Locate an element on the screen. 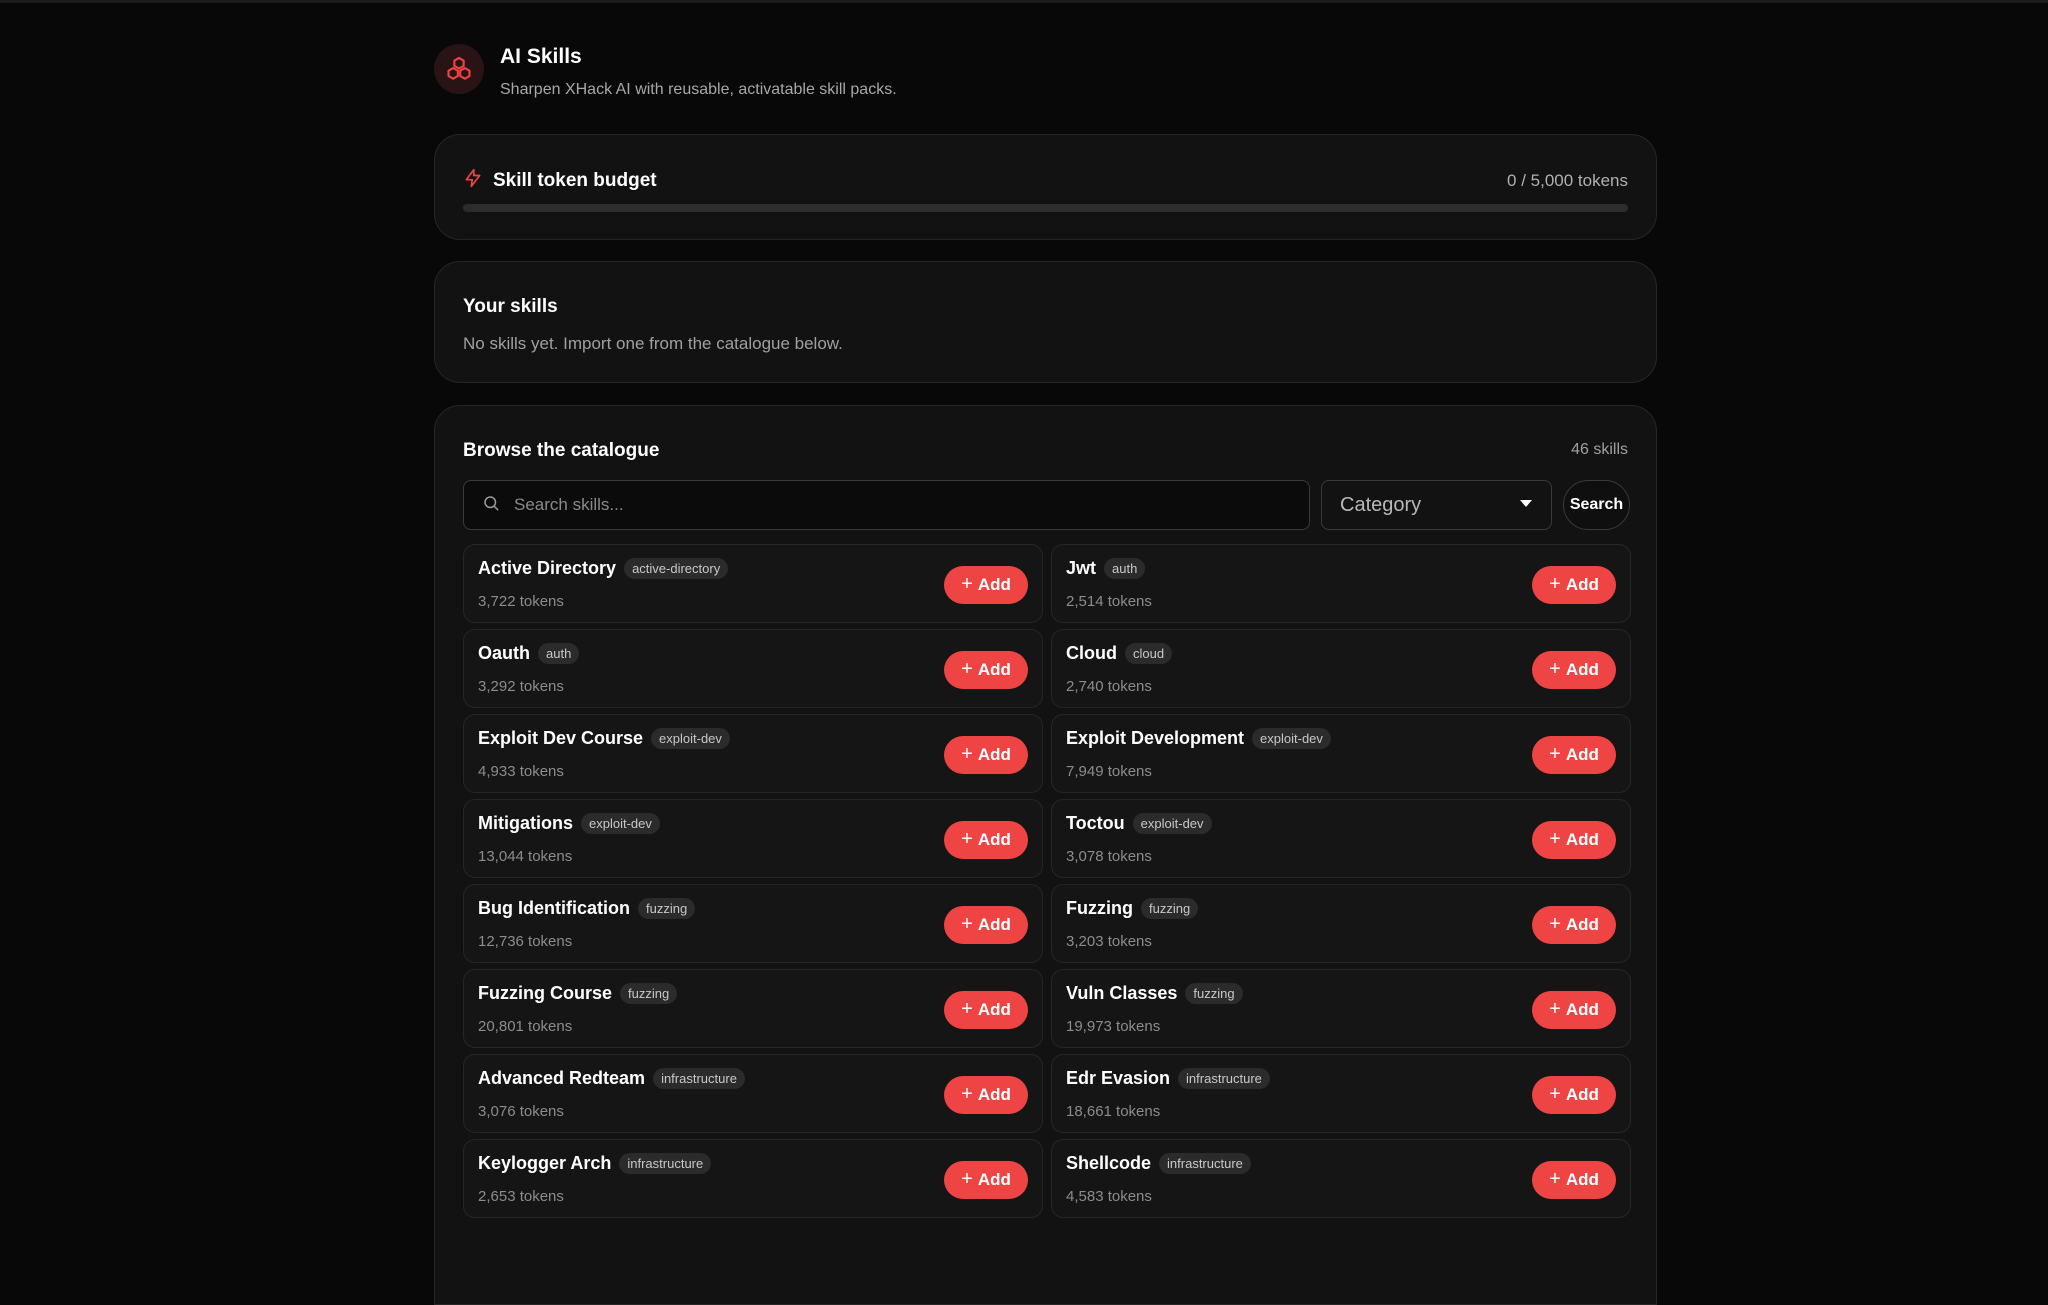 The width and height of the screenshot is (2048, 1305). skill-token-count: 2,514 tokens is located at coordinates (1109, 601).